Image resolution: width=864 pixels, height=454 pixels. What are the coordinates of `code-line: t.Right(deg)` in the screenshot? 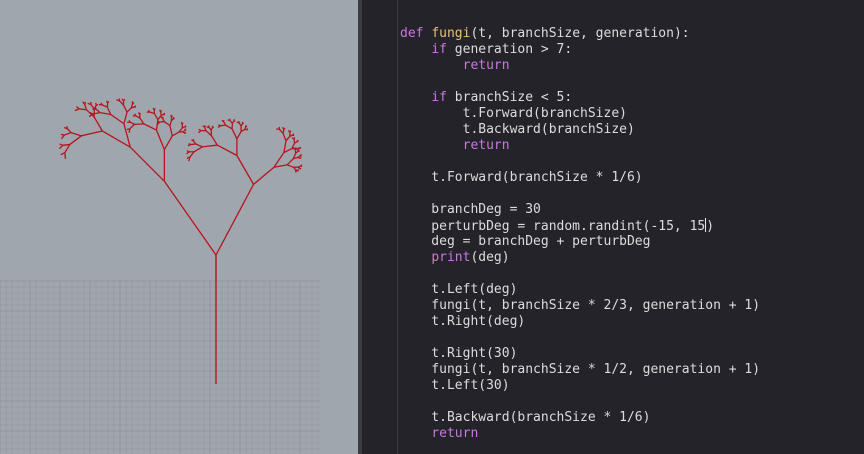 It's located at (580, 322).